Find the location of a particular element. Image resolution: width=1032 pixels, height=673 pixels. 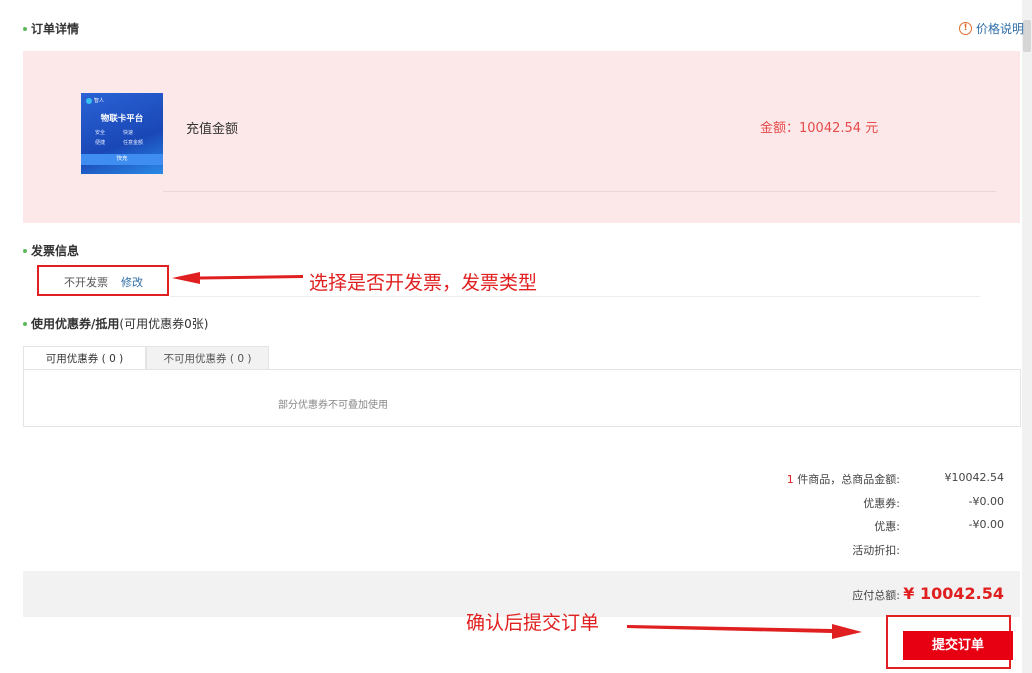

coupon-note: 部分优惠券不可叠加使用 is located at coordinates (333, 405).